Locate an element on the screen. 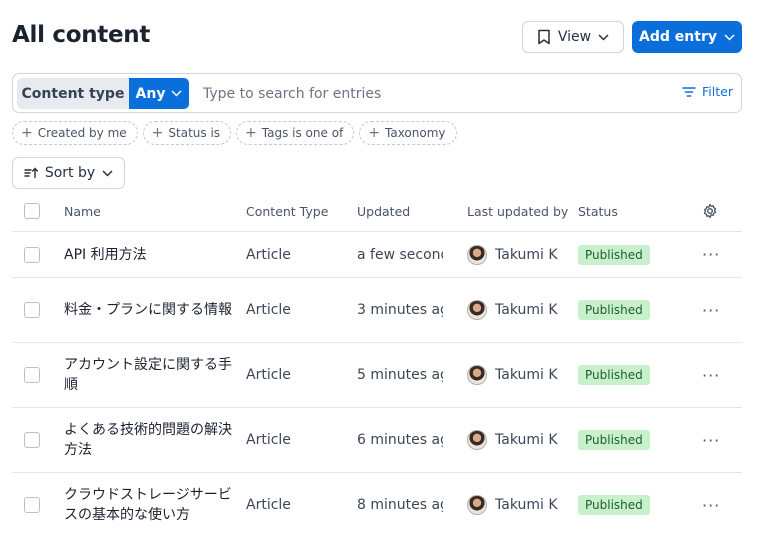  filter-button: Filter is located at coordinates (707, 91).